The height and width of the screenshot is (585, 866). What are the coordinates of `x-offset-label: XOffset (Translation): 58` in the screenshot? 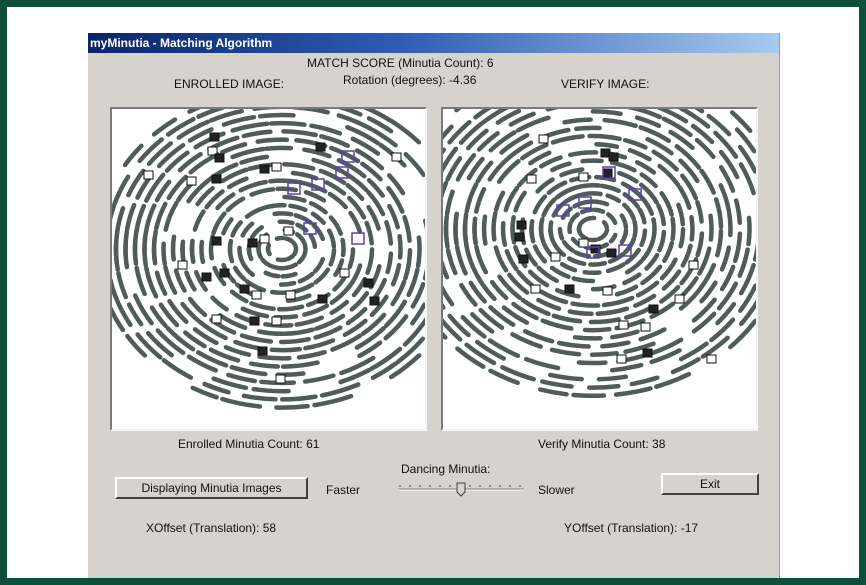 It's located at (211, 528).